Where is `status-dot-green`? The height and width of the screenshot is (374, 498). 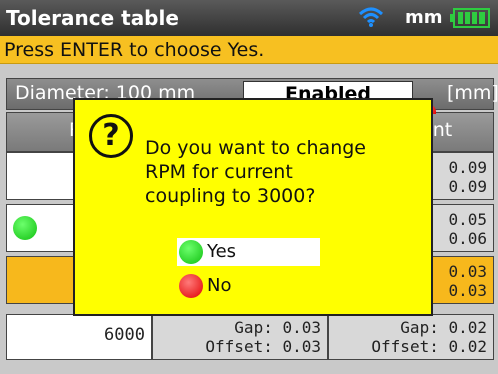 status-dot-green is located at coordinates (25, 228).